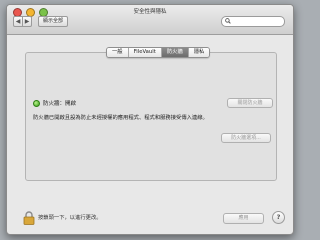 The height and width of the screenshot is (240, 320). What do you see at coordinates (60, 104) in the screenshot?
I see `firewall-status-label: 防火牆：開啟` at bounding box center [60, 104].